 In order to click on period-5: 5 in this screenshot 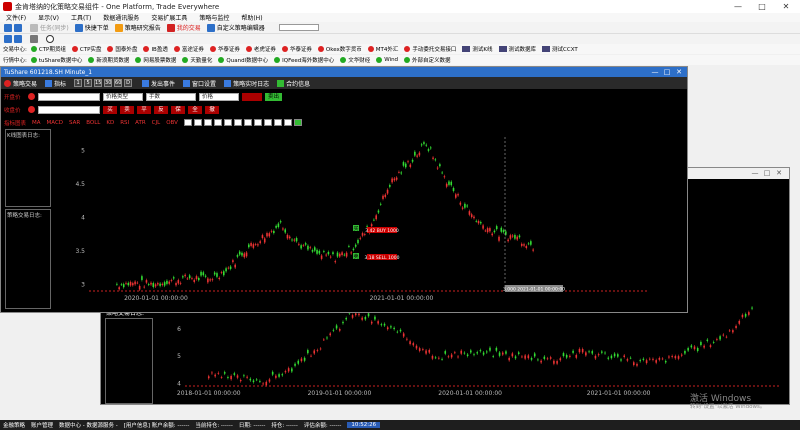, I will do `click(88, 83)`.